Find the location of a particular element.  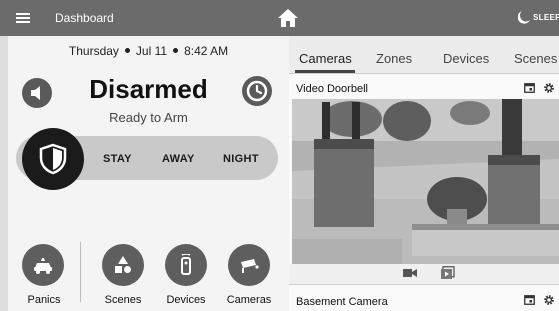

devices-button is located at coordinates (186, 265).